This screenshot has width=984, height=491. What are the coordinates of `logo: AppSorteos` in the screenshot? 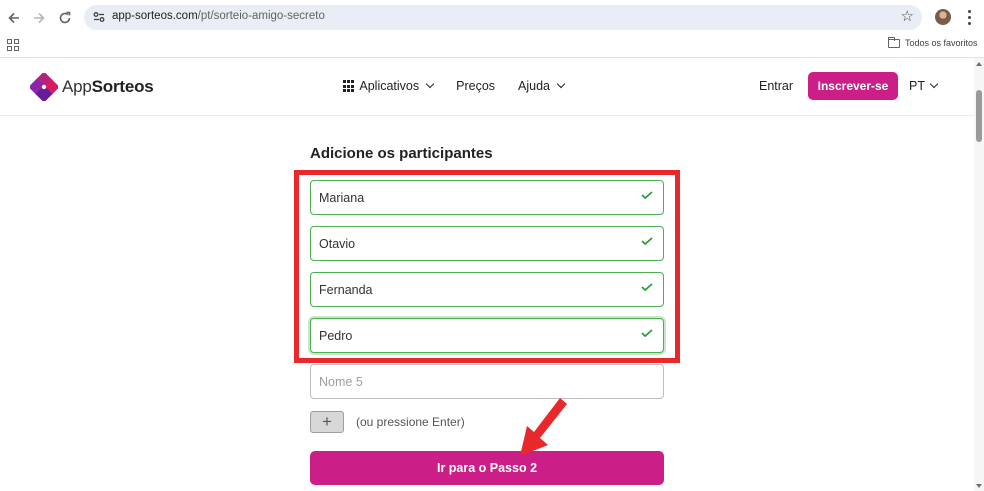 It's located at (91, 87).